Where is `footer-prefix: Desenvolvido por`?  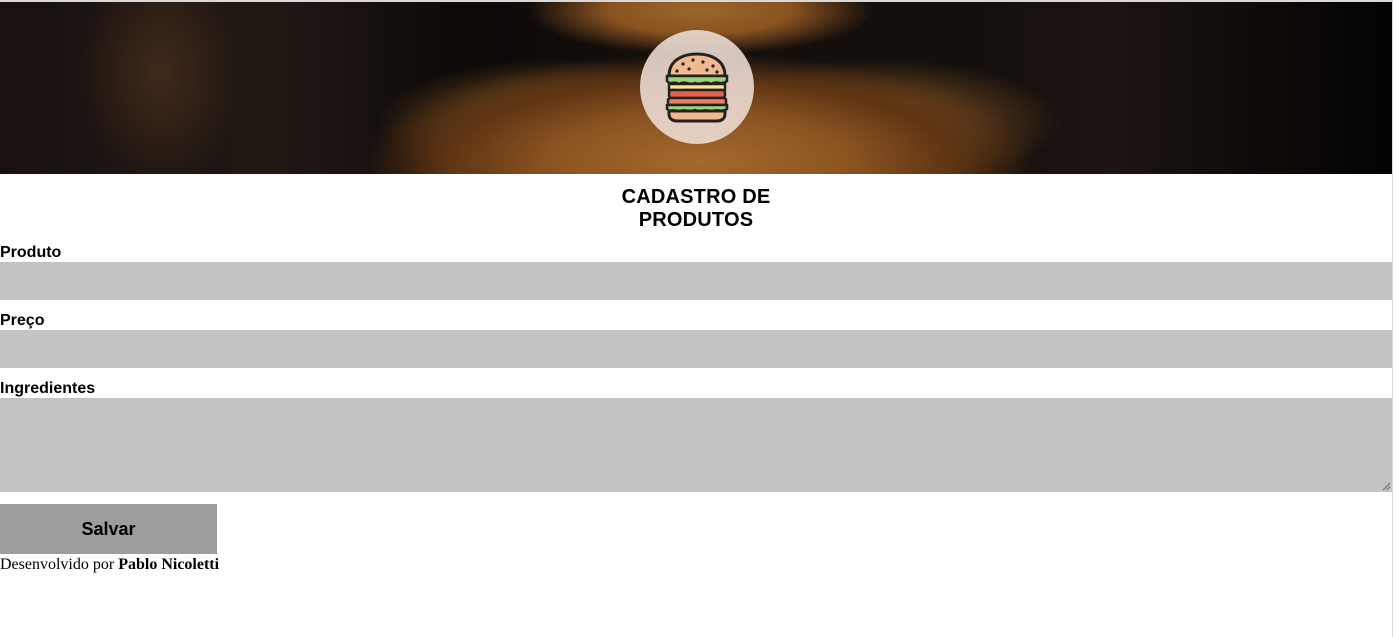 footer-prefix: Desenvolvido por is located at coordinates (59, 564).